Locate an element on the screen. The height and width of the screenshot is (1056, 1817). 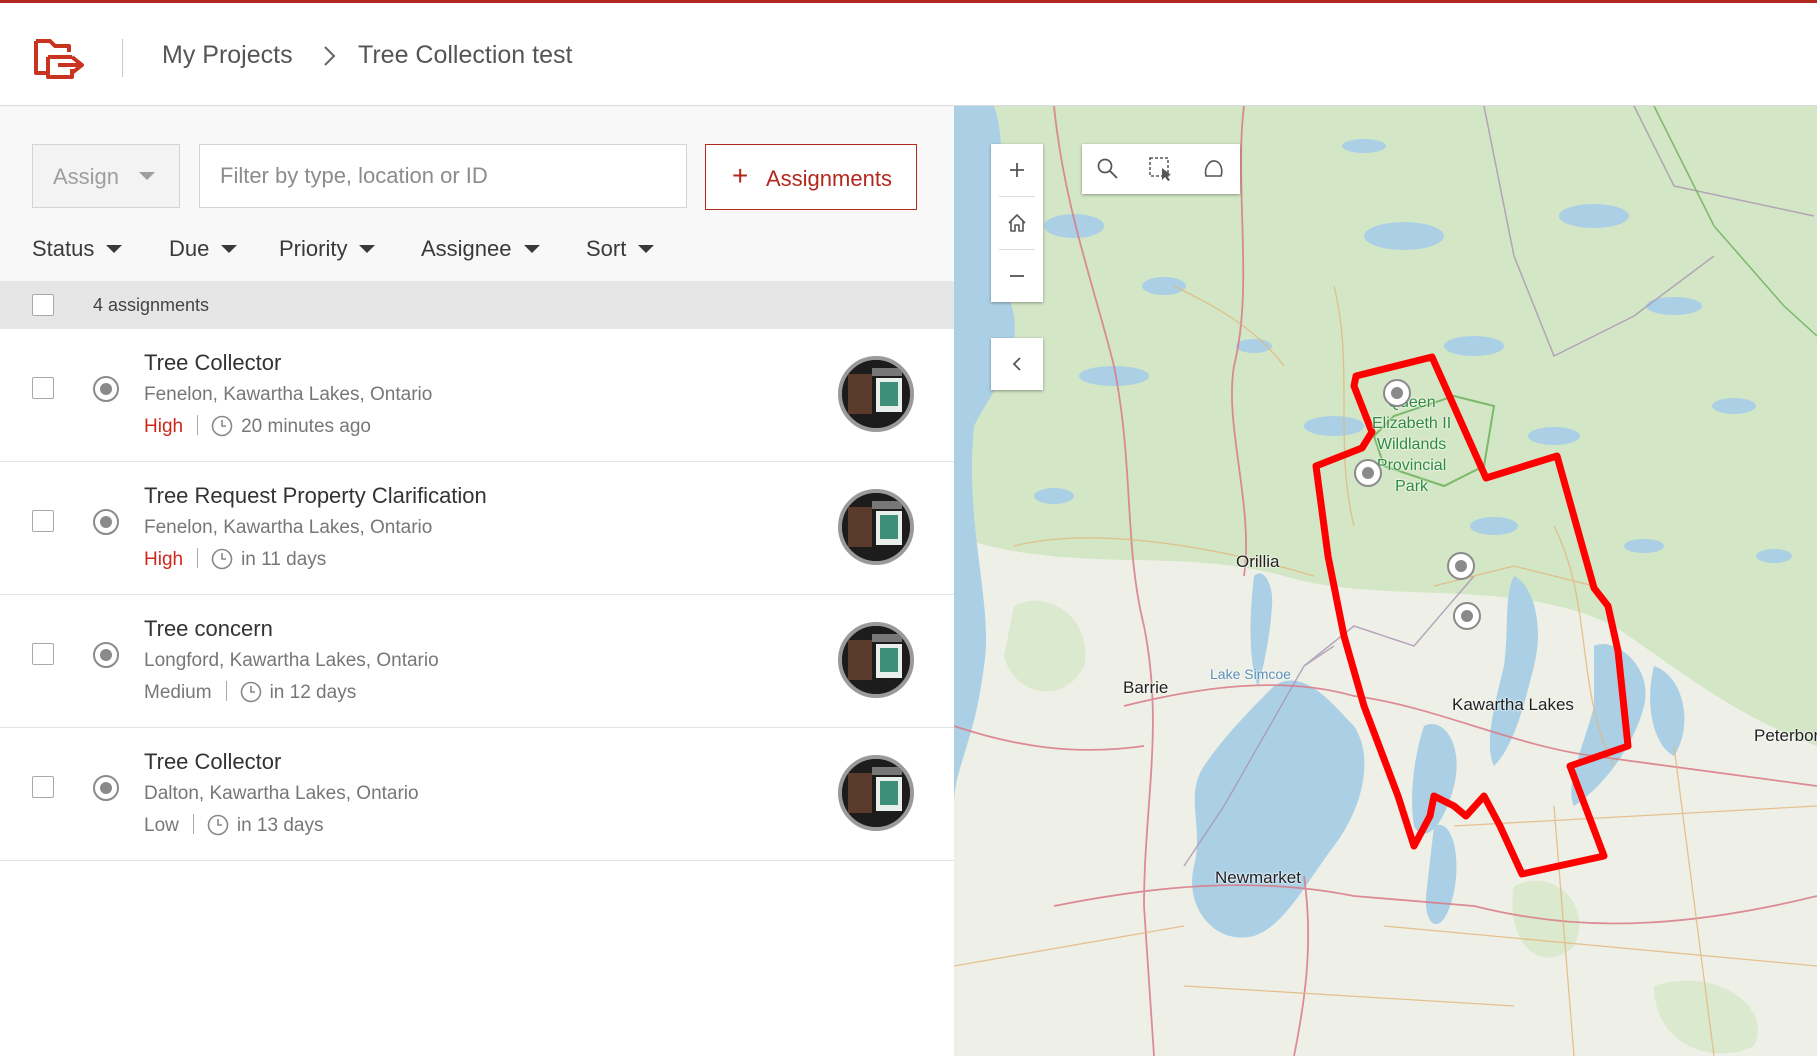
minus-icon is located at coordinates (1017, 276).